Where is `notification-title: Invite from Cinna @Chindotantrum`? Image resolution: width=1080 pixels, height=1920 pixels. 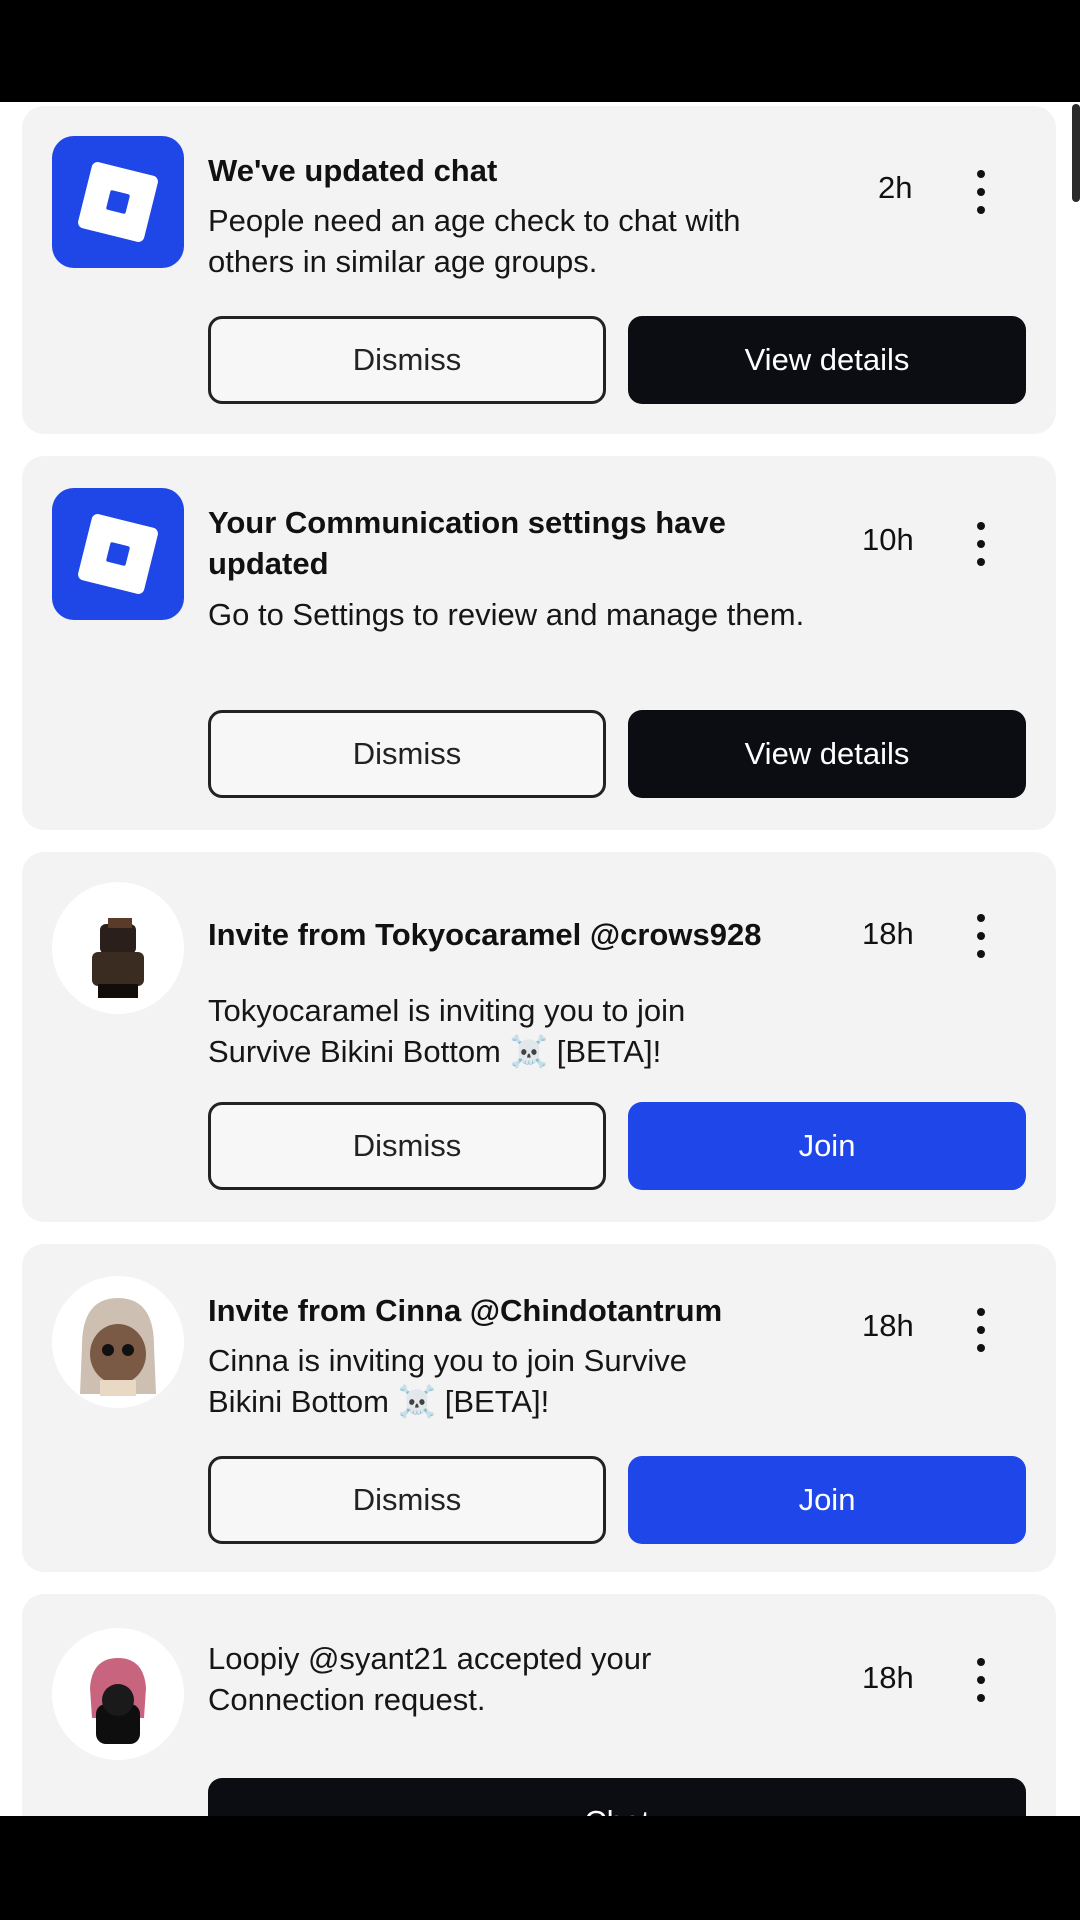 notification-title: Invite from Cinna @Chindotantrum is located at coordinates (465, 1310).